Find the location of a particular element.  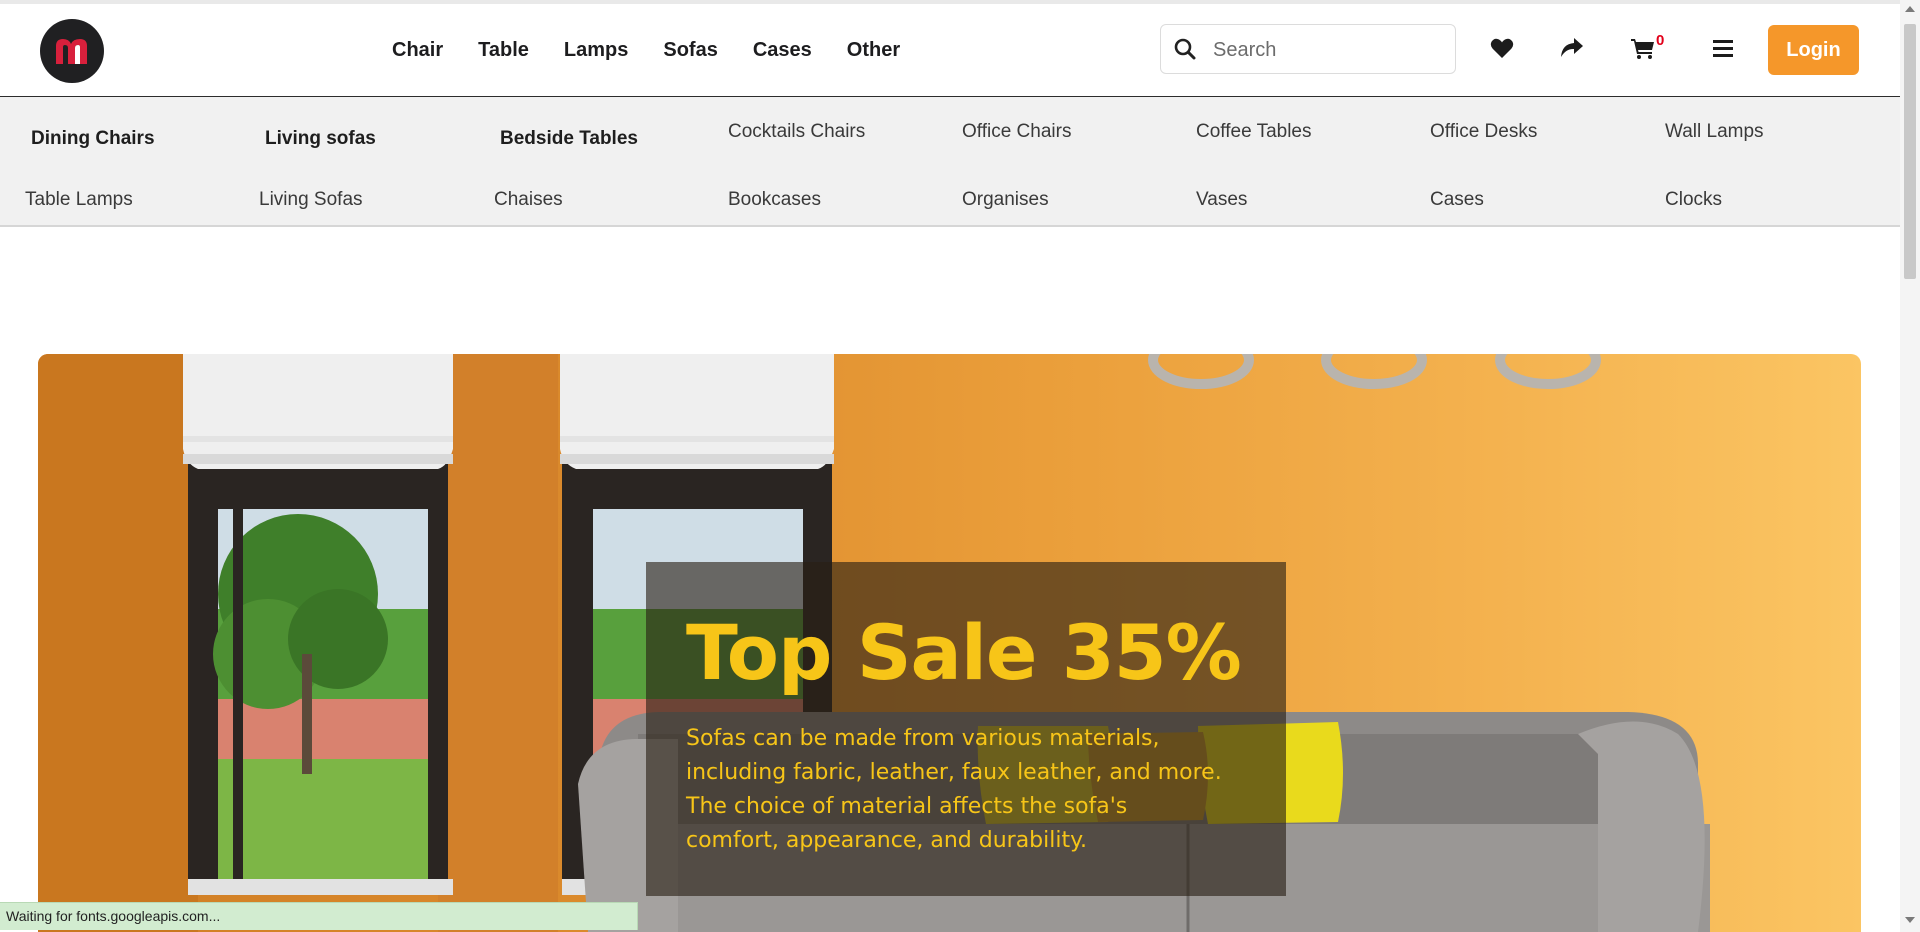

menu-icon is located at coordinates (1723, 48).